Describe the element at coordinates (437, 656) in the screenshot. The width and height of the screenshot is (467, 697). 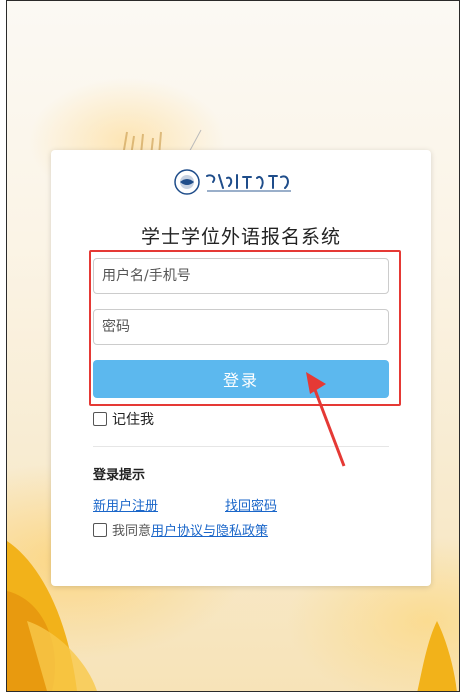
I see `decorative-flower-right` at that location.